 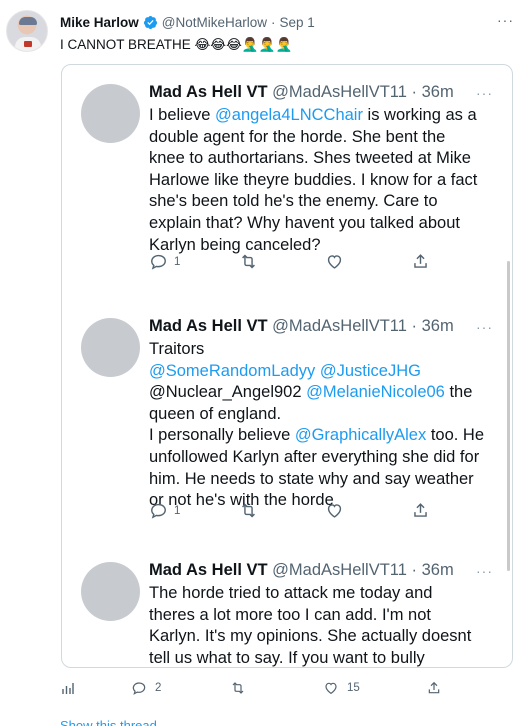 What do you see at coordinates (177, 261) in the screenshot?
I see `reply-count: 1` at bounding box center [177, 261].